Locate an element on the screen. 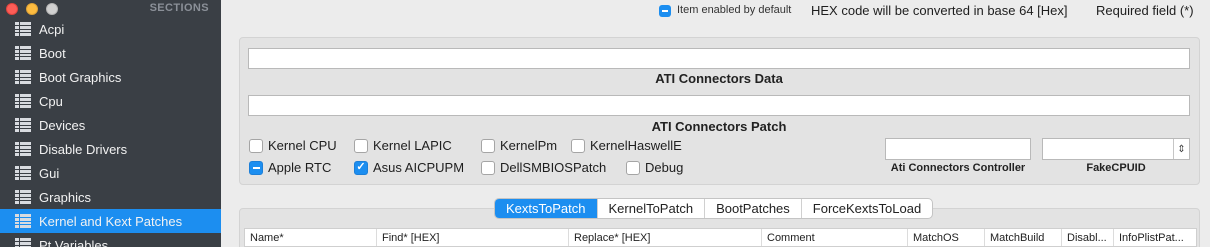 This screenshot has height=247, width=1210. checkbox-label: DellSMBIOSPatch is located at coordinates (553, 167).